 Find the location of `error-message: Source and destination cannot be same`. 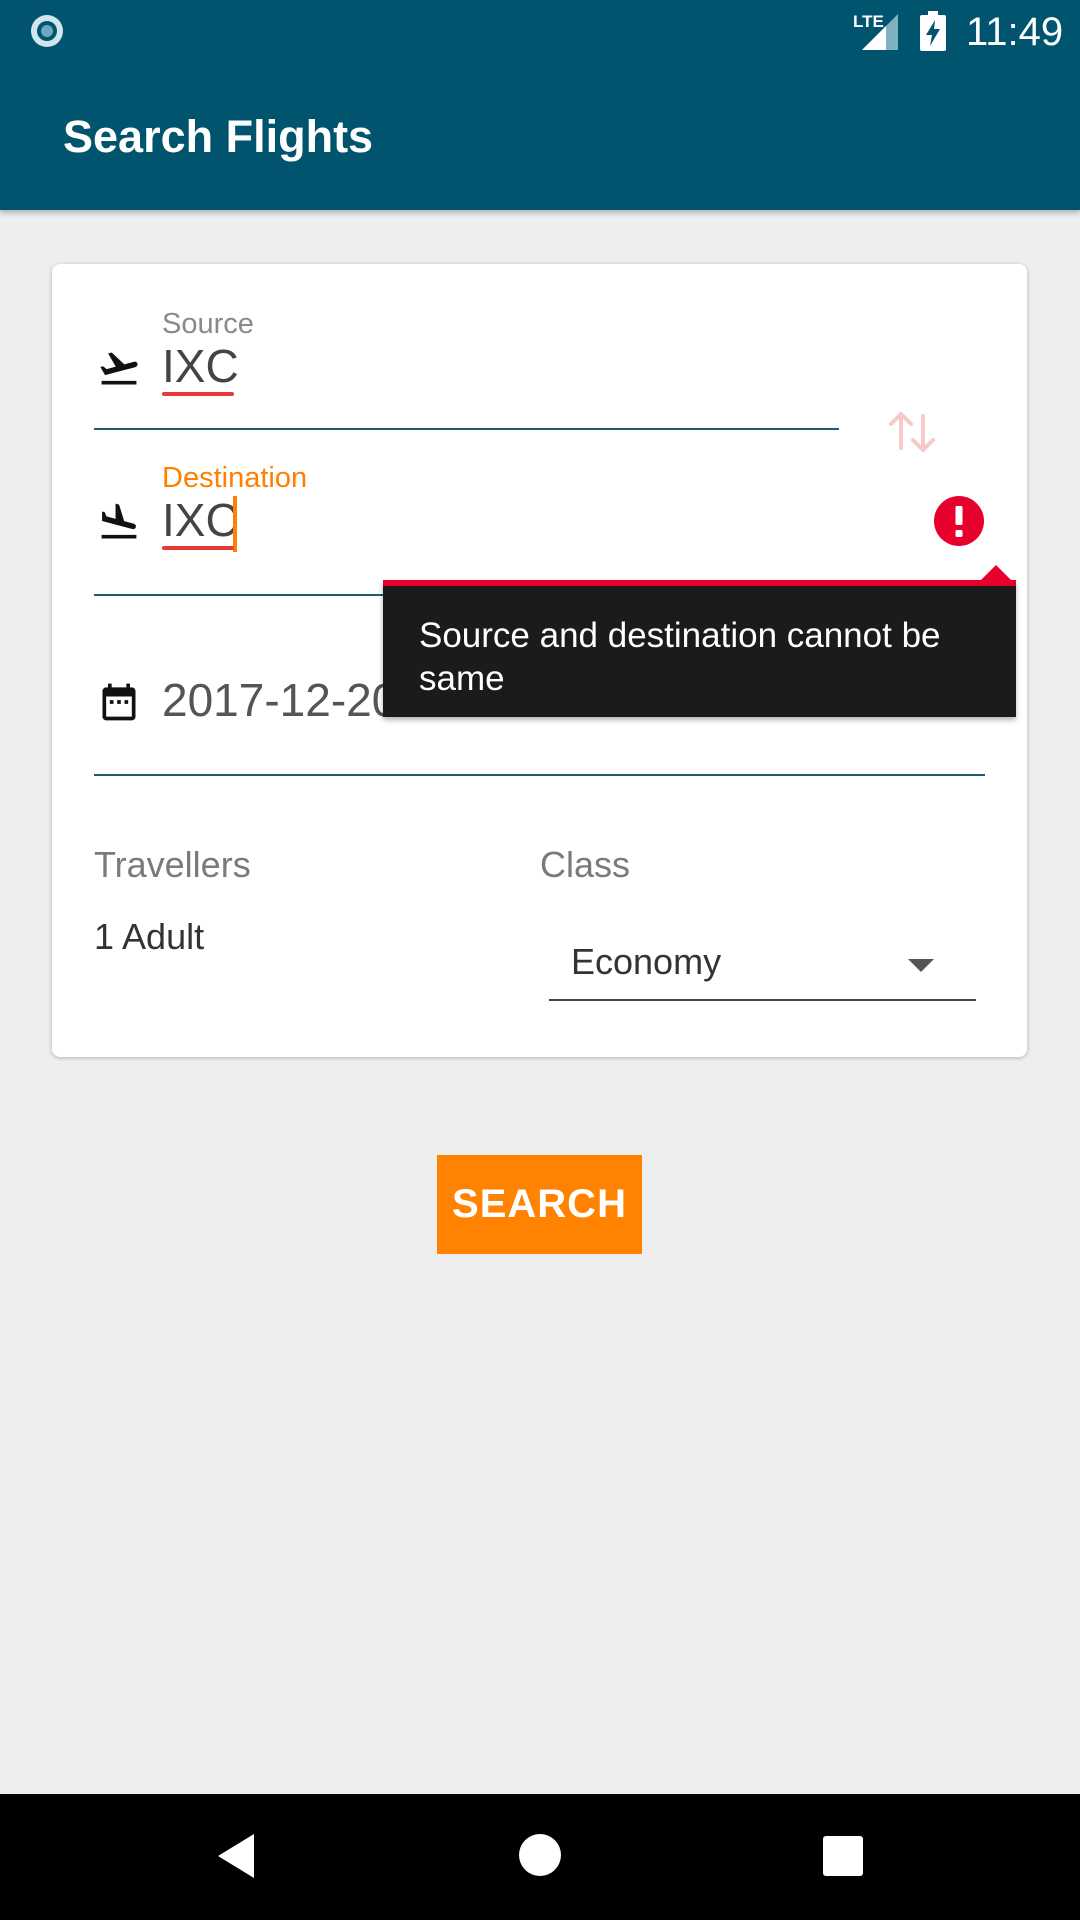

error-message: Source and destination cannot be same is located at coordinates (680, 657).